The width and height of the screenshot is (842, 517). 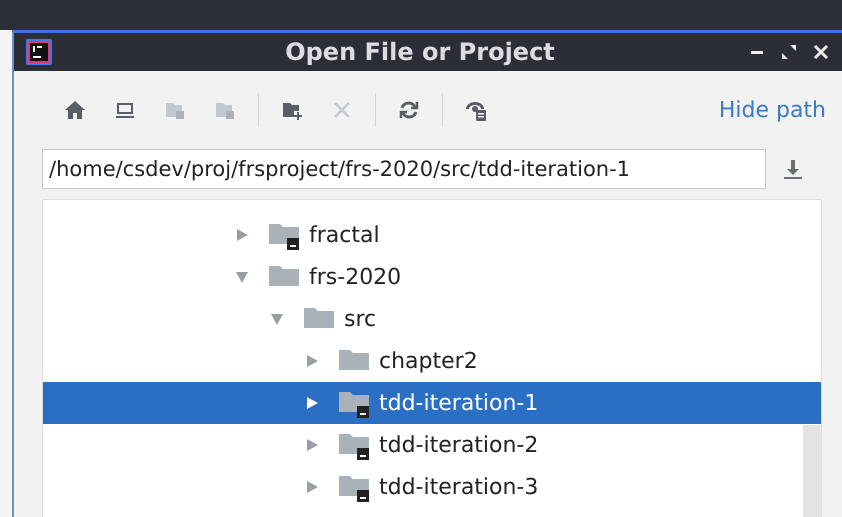 What do you see at coordinates (420, 52) in the screenshot?
I see `window-title: Open File or Project` at bounding box center [420, 52].